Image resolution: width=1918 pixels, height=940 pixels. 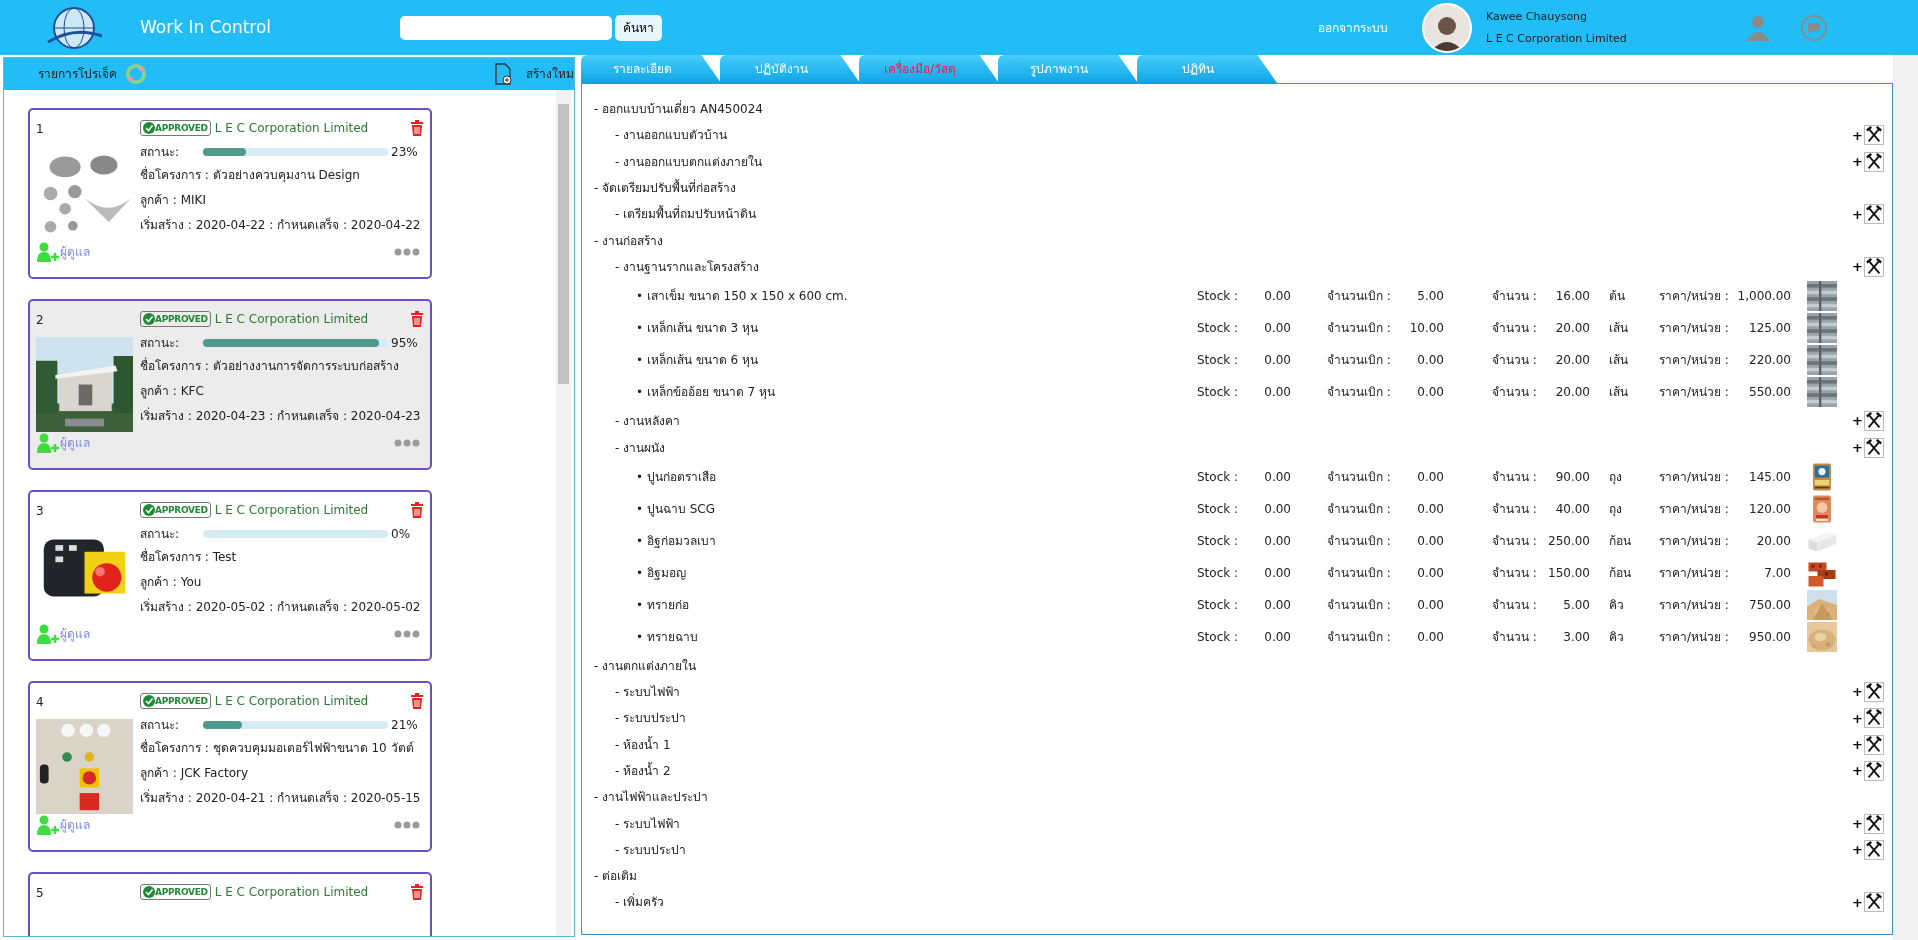 I want to click on quantity-value: 5.00, so click(x=1576, y=605).